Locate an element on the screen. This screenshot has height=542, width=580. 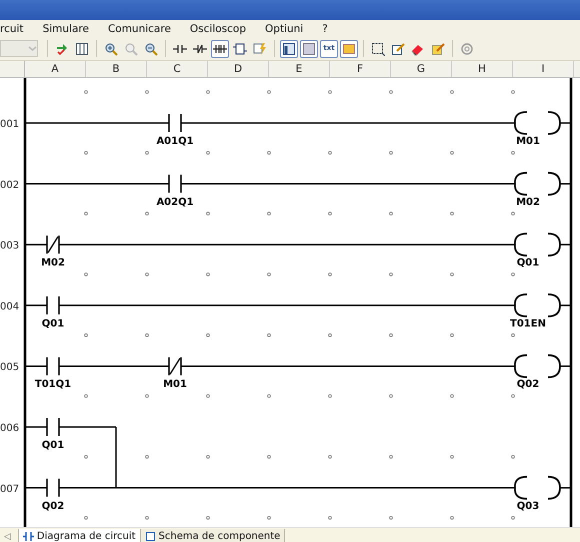
menu-item: rcuit is located at coordinates (12, 28).